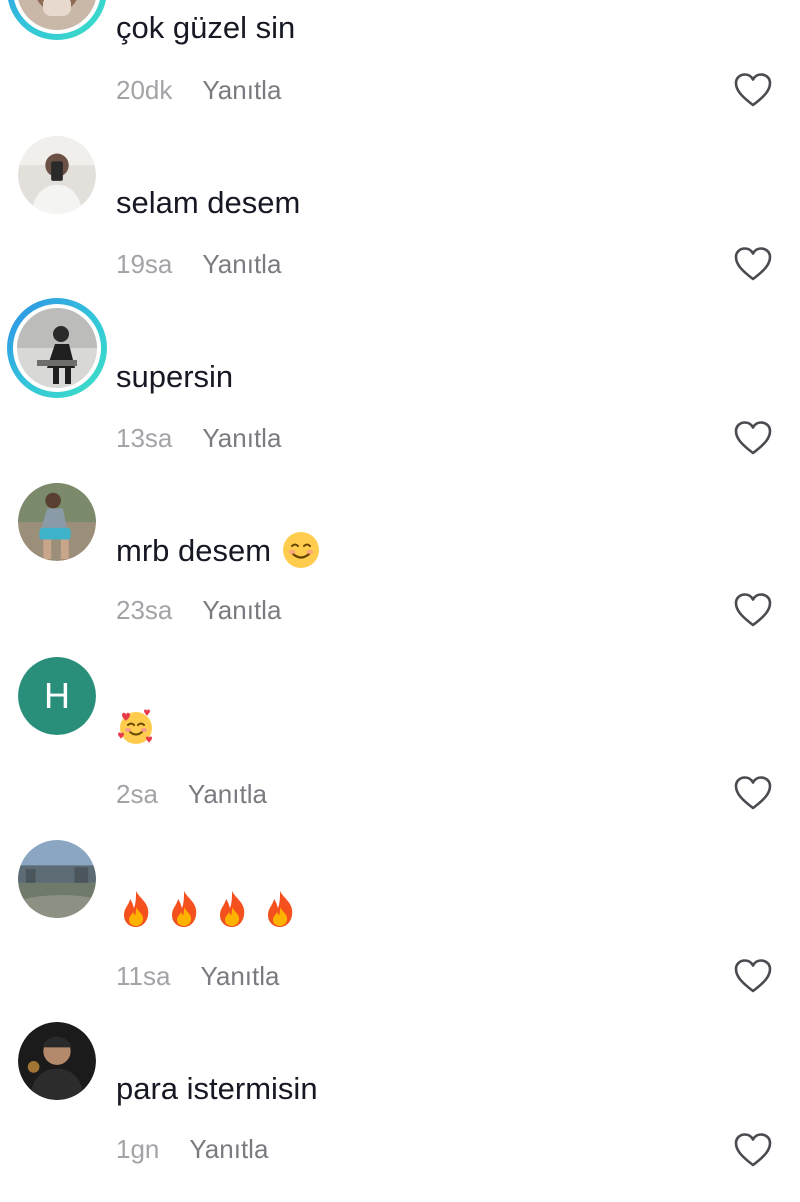 The width and height of the screenshot is (800, 1202). I want to click on smiling-face-with-hearts-emoji, so click(136, 726).